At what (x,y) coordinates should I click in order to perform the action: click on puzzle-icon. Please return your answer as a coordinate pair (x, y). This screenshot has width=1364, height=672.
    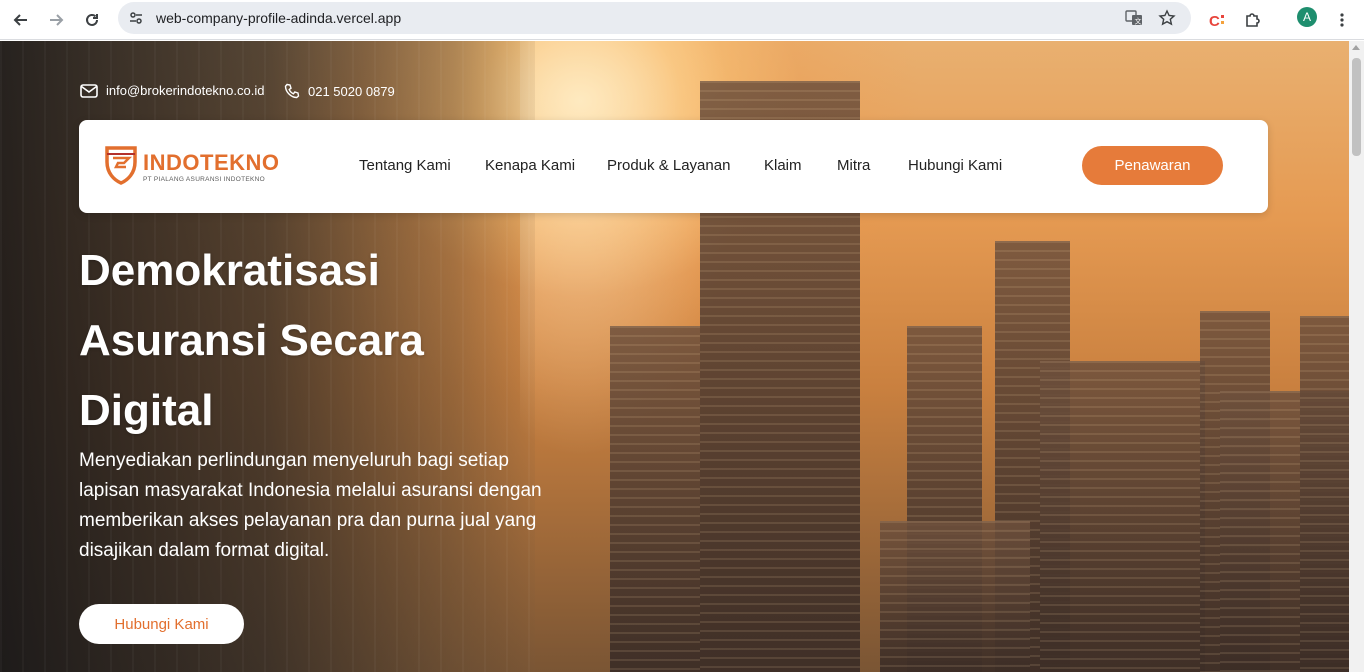
    Looking at the image, I should click on (1253, 20).